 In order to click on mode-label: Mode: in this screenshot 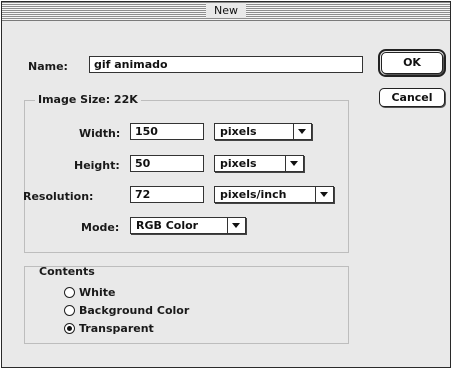, I will do `click(100, 227)`.